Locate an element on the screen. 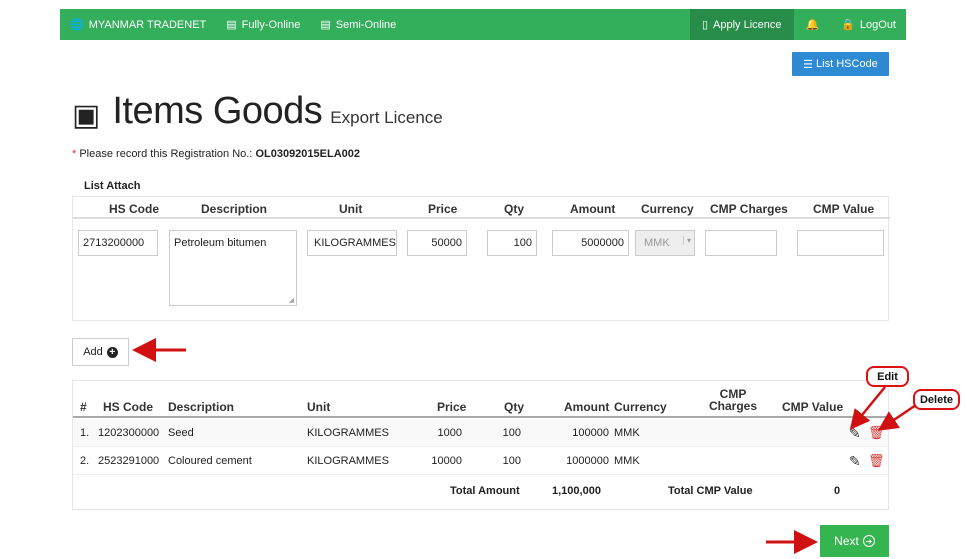 This screenshot has width=967, height=559. delete-arrow is located at coordinates (897, 417).